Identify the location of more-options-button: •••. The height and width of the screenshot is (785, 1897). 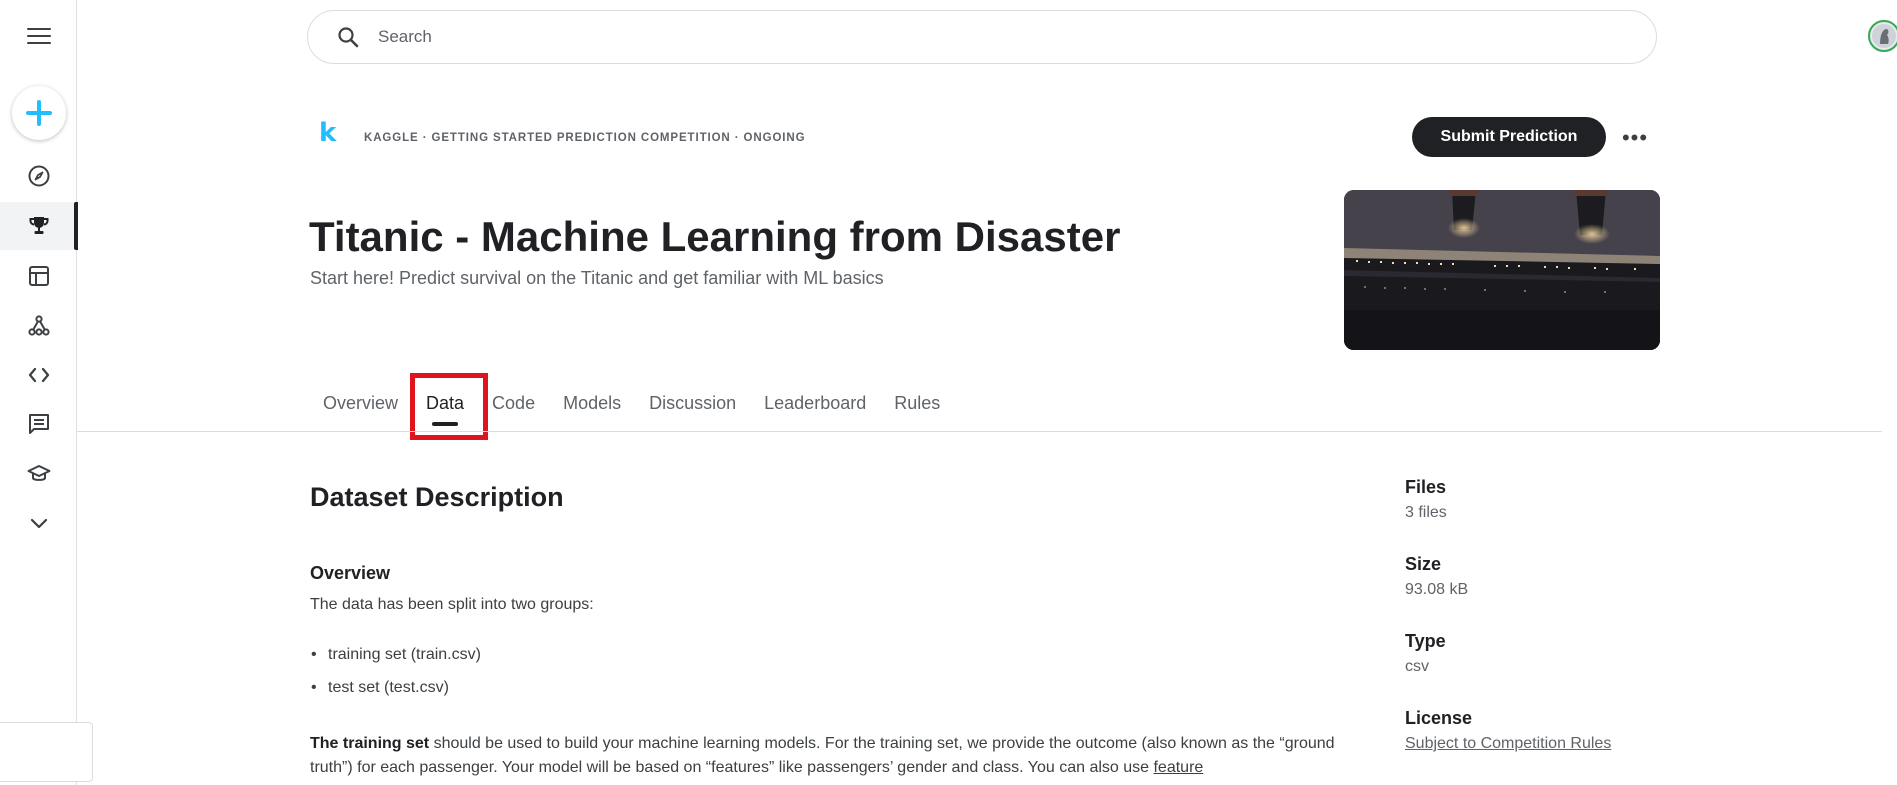
(1635, 138).